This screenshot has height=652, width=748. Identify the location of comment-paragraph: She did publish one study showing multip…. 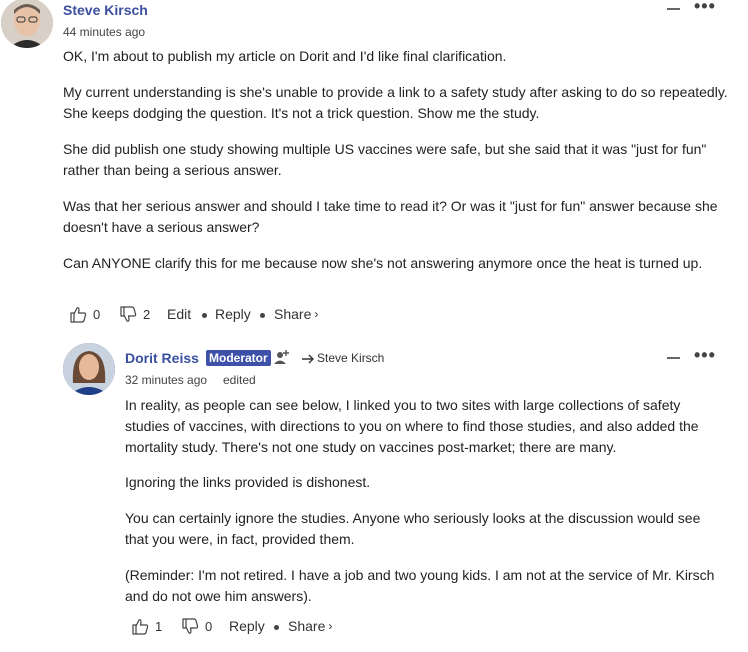
(385, 159).